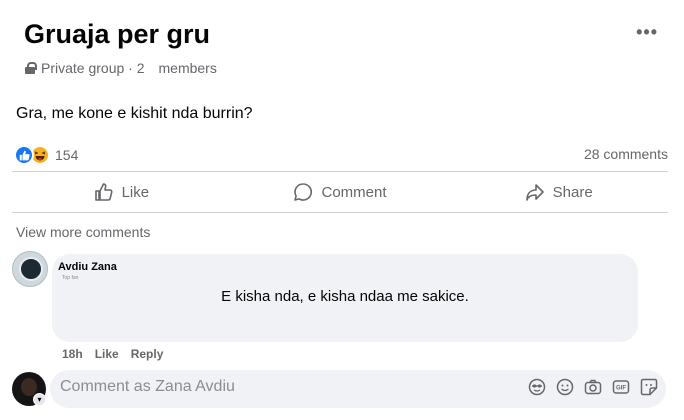  Describe the element at coordinates (93, 68) in the screenshot. I see `group-privacy: Private group · 2` at that location.